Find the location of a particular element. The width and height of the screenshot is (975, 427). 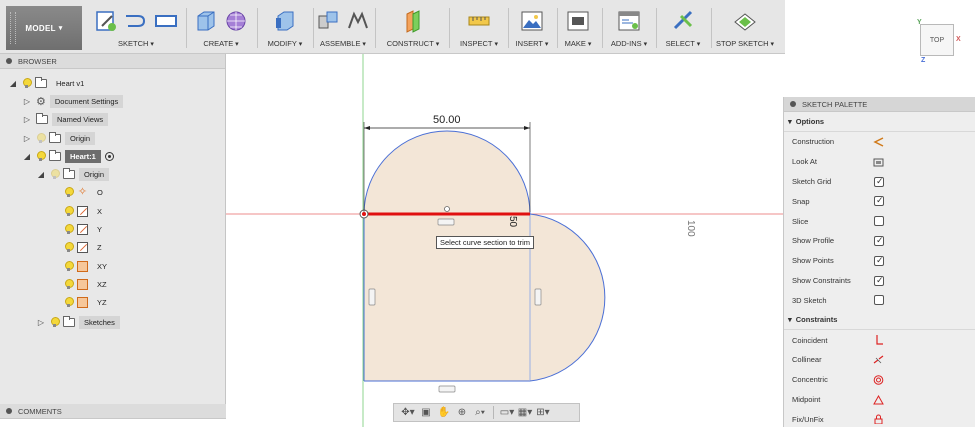

lock-icon is located at coordinates (878, 419).